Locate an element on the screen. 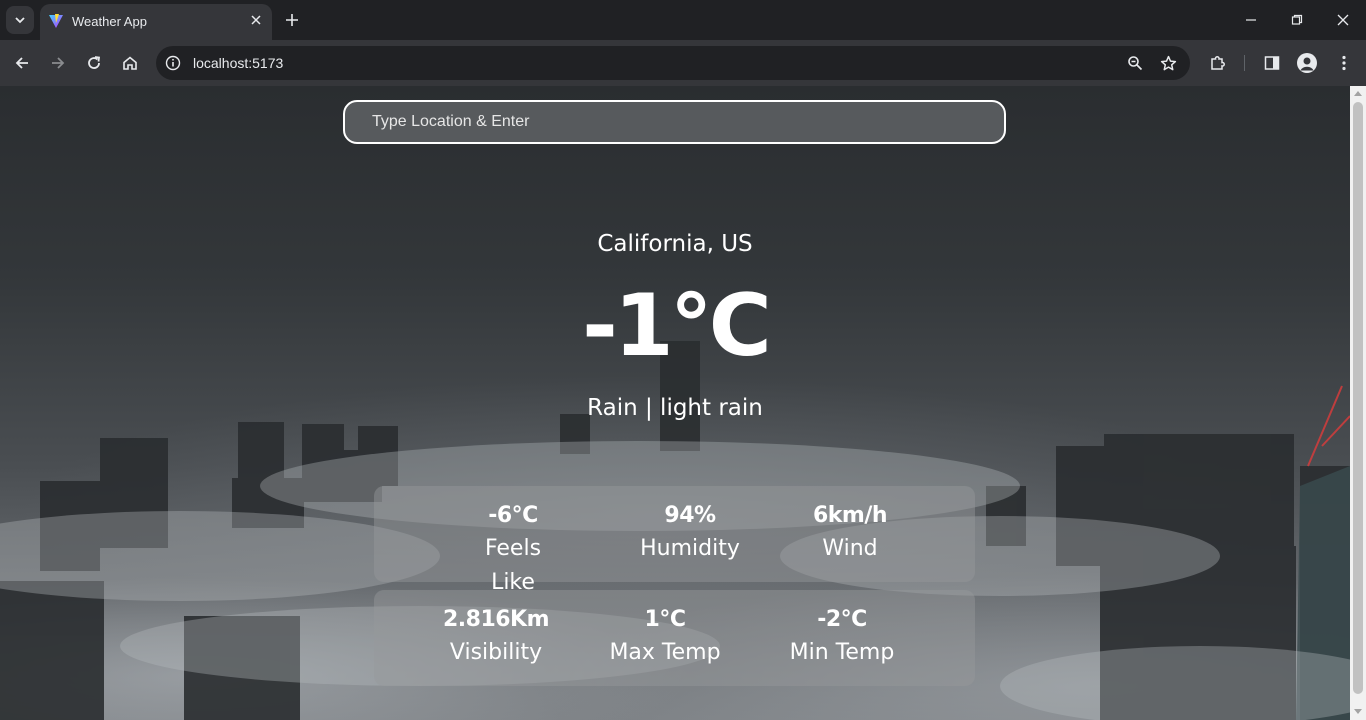 The image size is (1366, 720). url-text: localhost:5173 is located at coordinates (238, 63).